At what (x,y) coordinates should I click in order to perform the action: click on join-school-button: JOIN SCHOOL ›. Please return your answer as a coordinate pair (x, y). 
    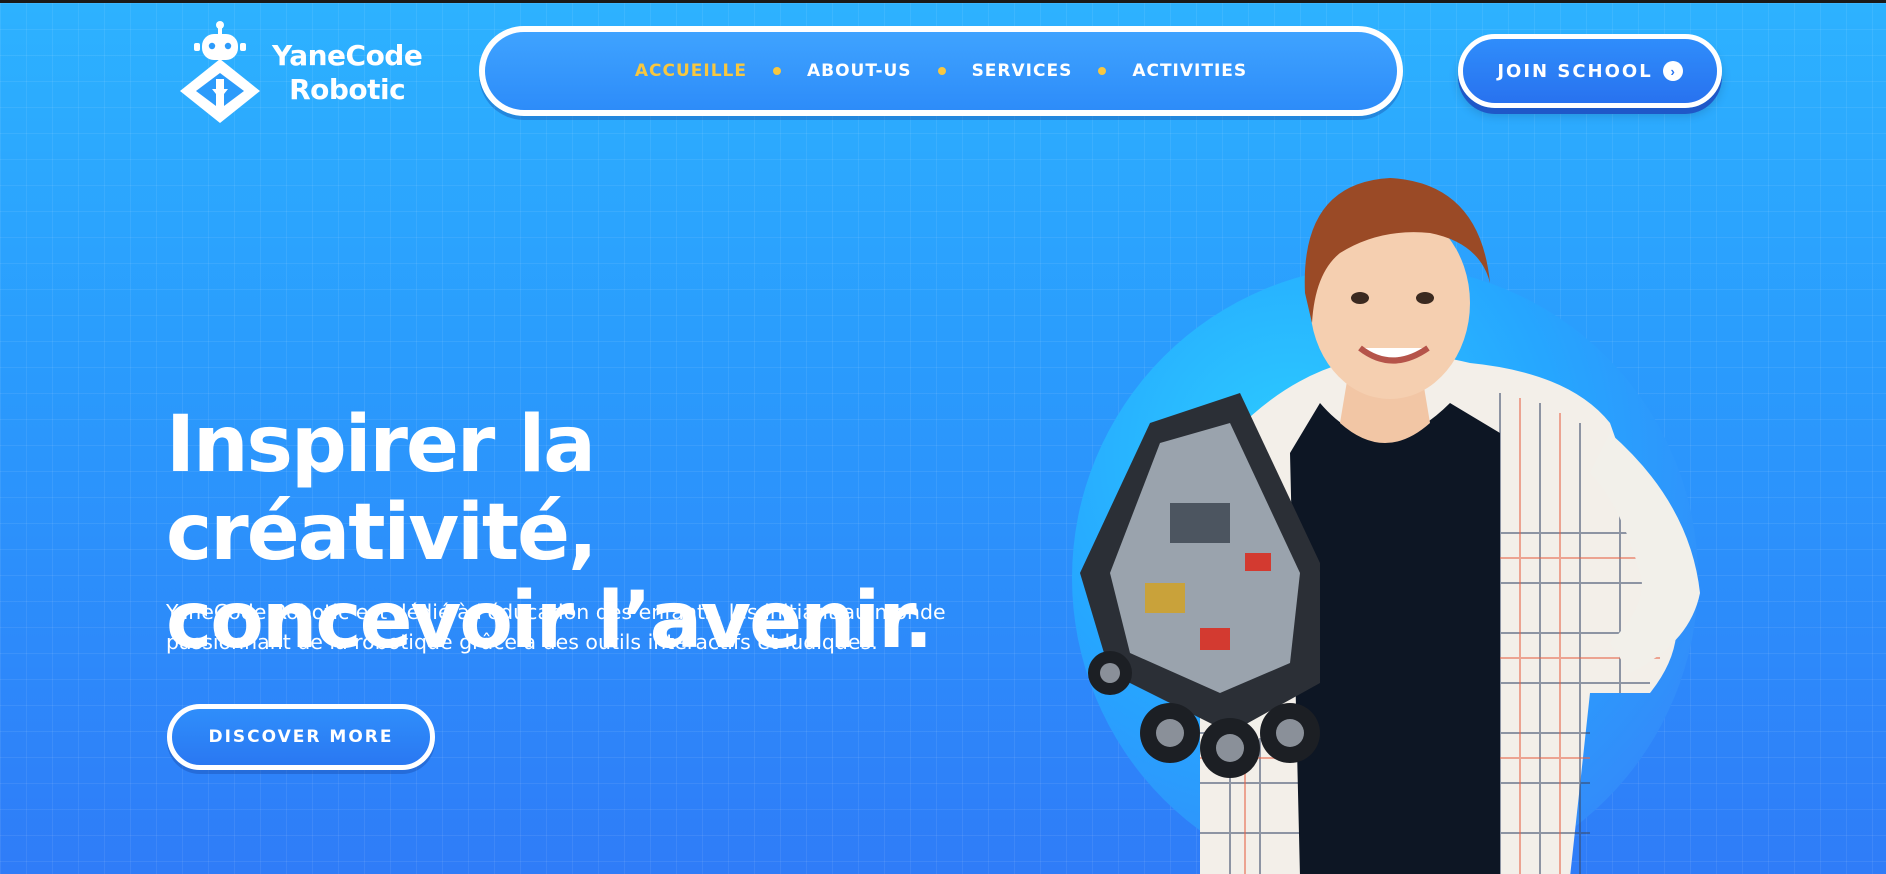
    Looking at the image, I should click on (1590, 71).